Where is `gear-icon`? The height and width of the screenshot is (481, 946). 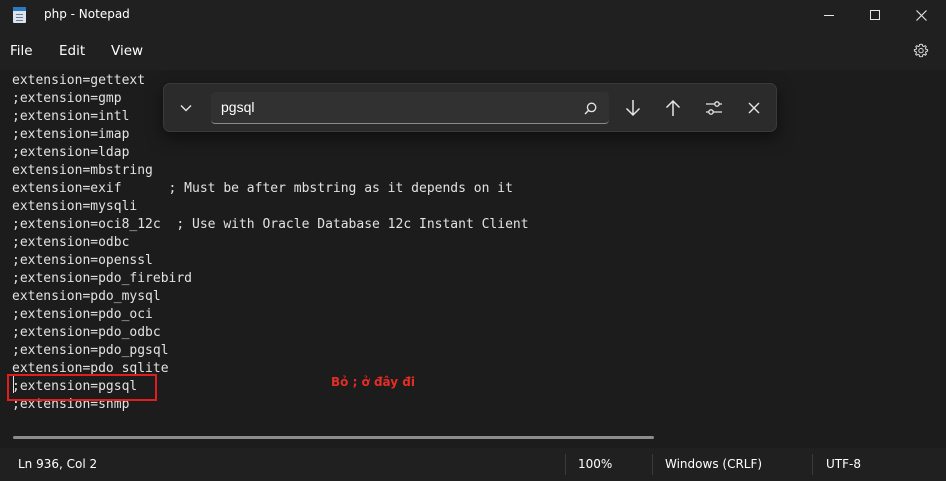 gear-icon is located at coordinates (921, 50).